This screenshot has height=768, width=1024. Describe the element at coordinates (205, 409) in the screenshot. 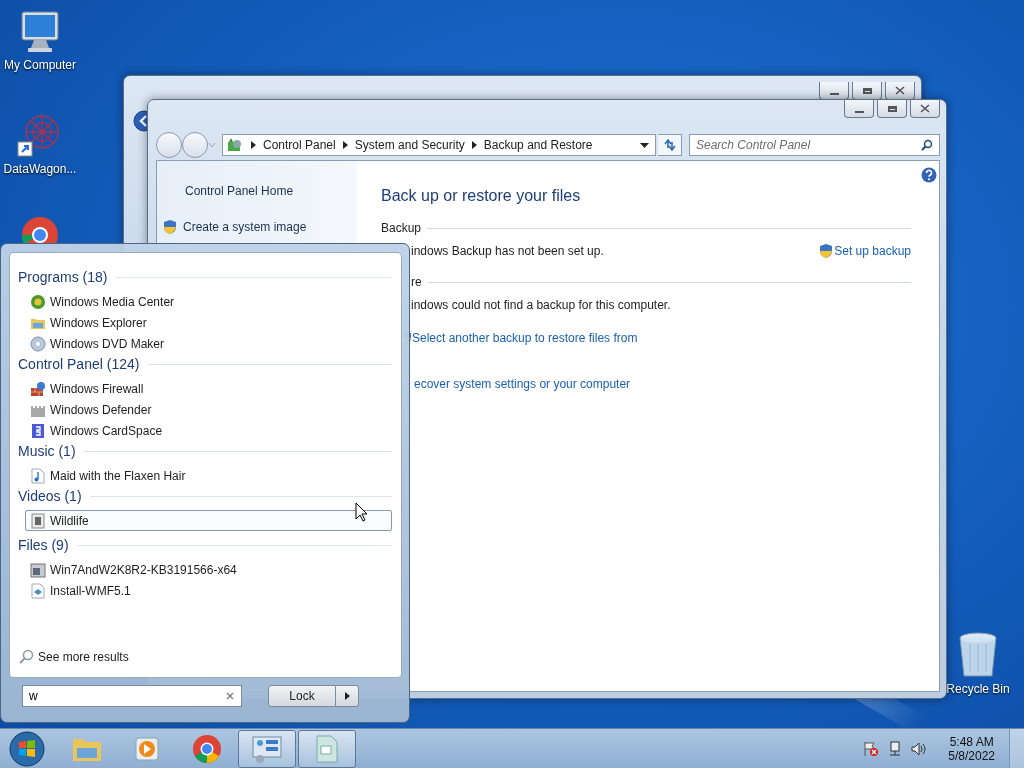

I see `search-result-item: Windows Defender` at that location.